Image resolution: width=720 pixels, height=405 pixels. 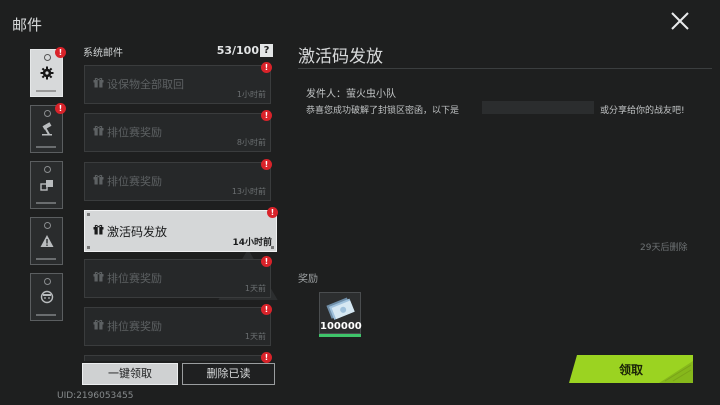 What do you see at coordinates (237, 50) in the screenshot?
I see `mail-count: 53/100` at bounding box center [237, 50].